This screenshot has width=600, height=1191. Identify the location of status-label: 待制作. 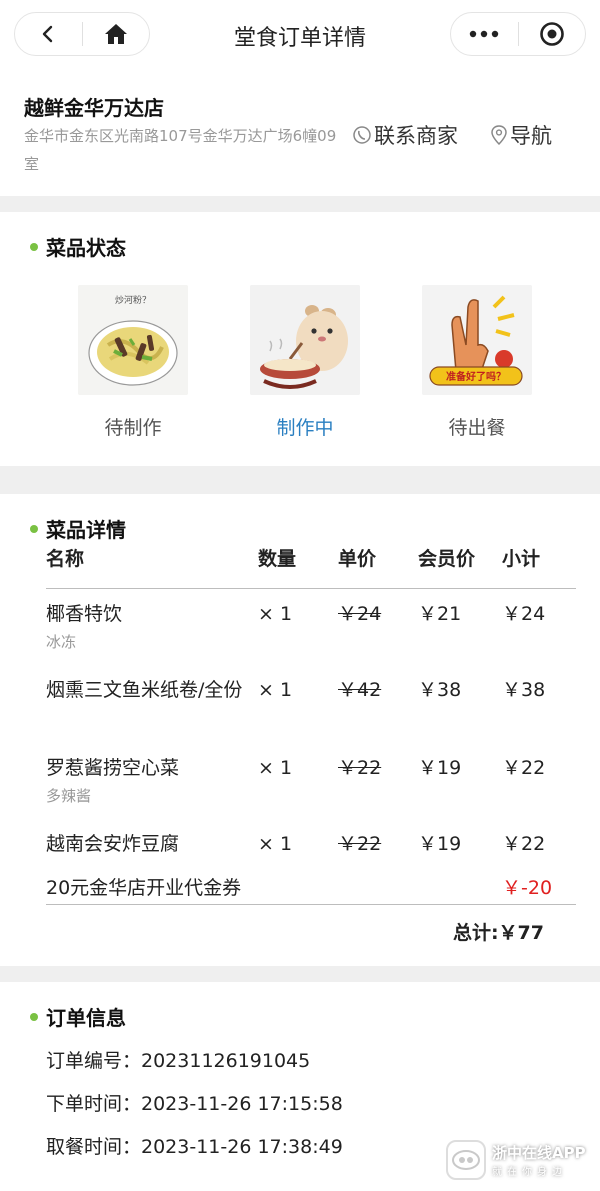
(133, 428).